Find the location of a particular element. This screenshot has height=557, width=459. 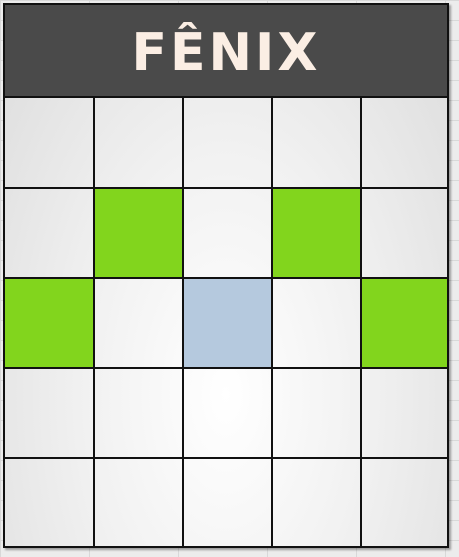

grid-cell-r1-c3 is located at coordinates (227, 142).